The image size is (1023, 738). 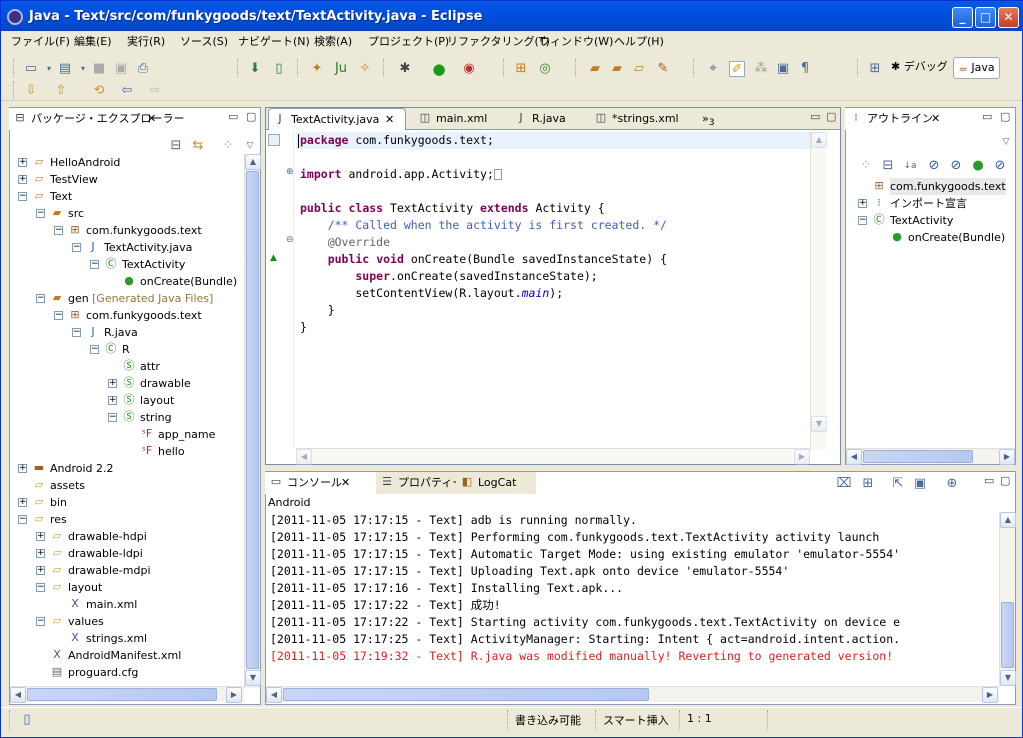 What do you see at coordinates (844, 484) in the screenshot?
I see `clear-console-icon: ⌧` at bounding box center [844, 484].